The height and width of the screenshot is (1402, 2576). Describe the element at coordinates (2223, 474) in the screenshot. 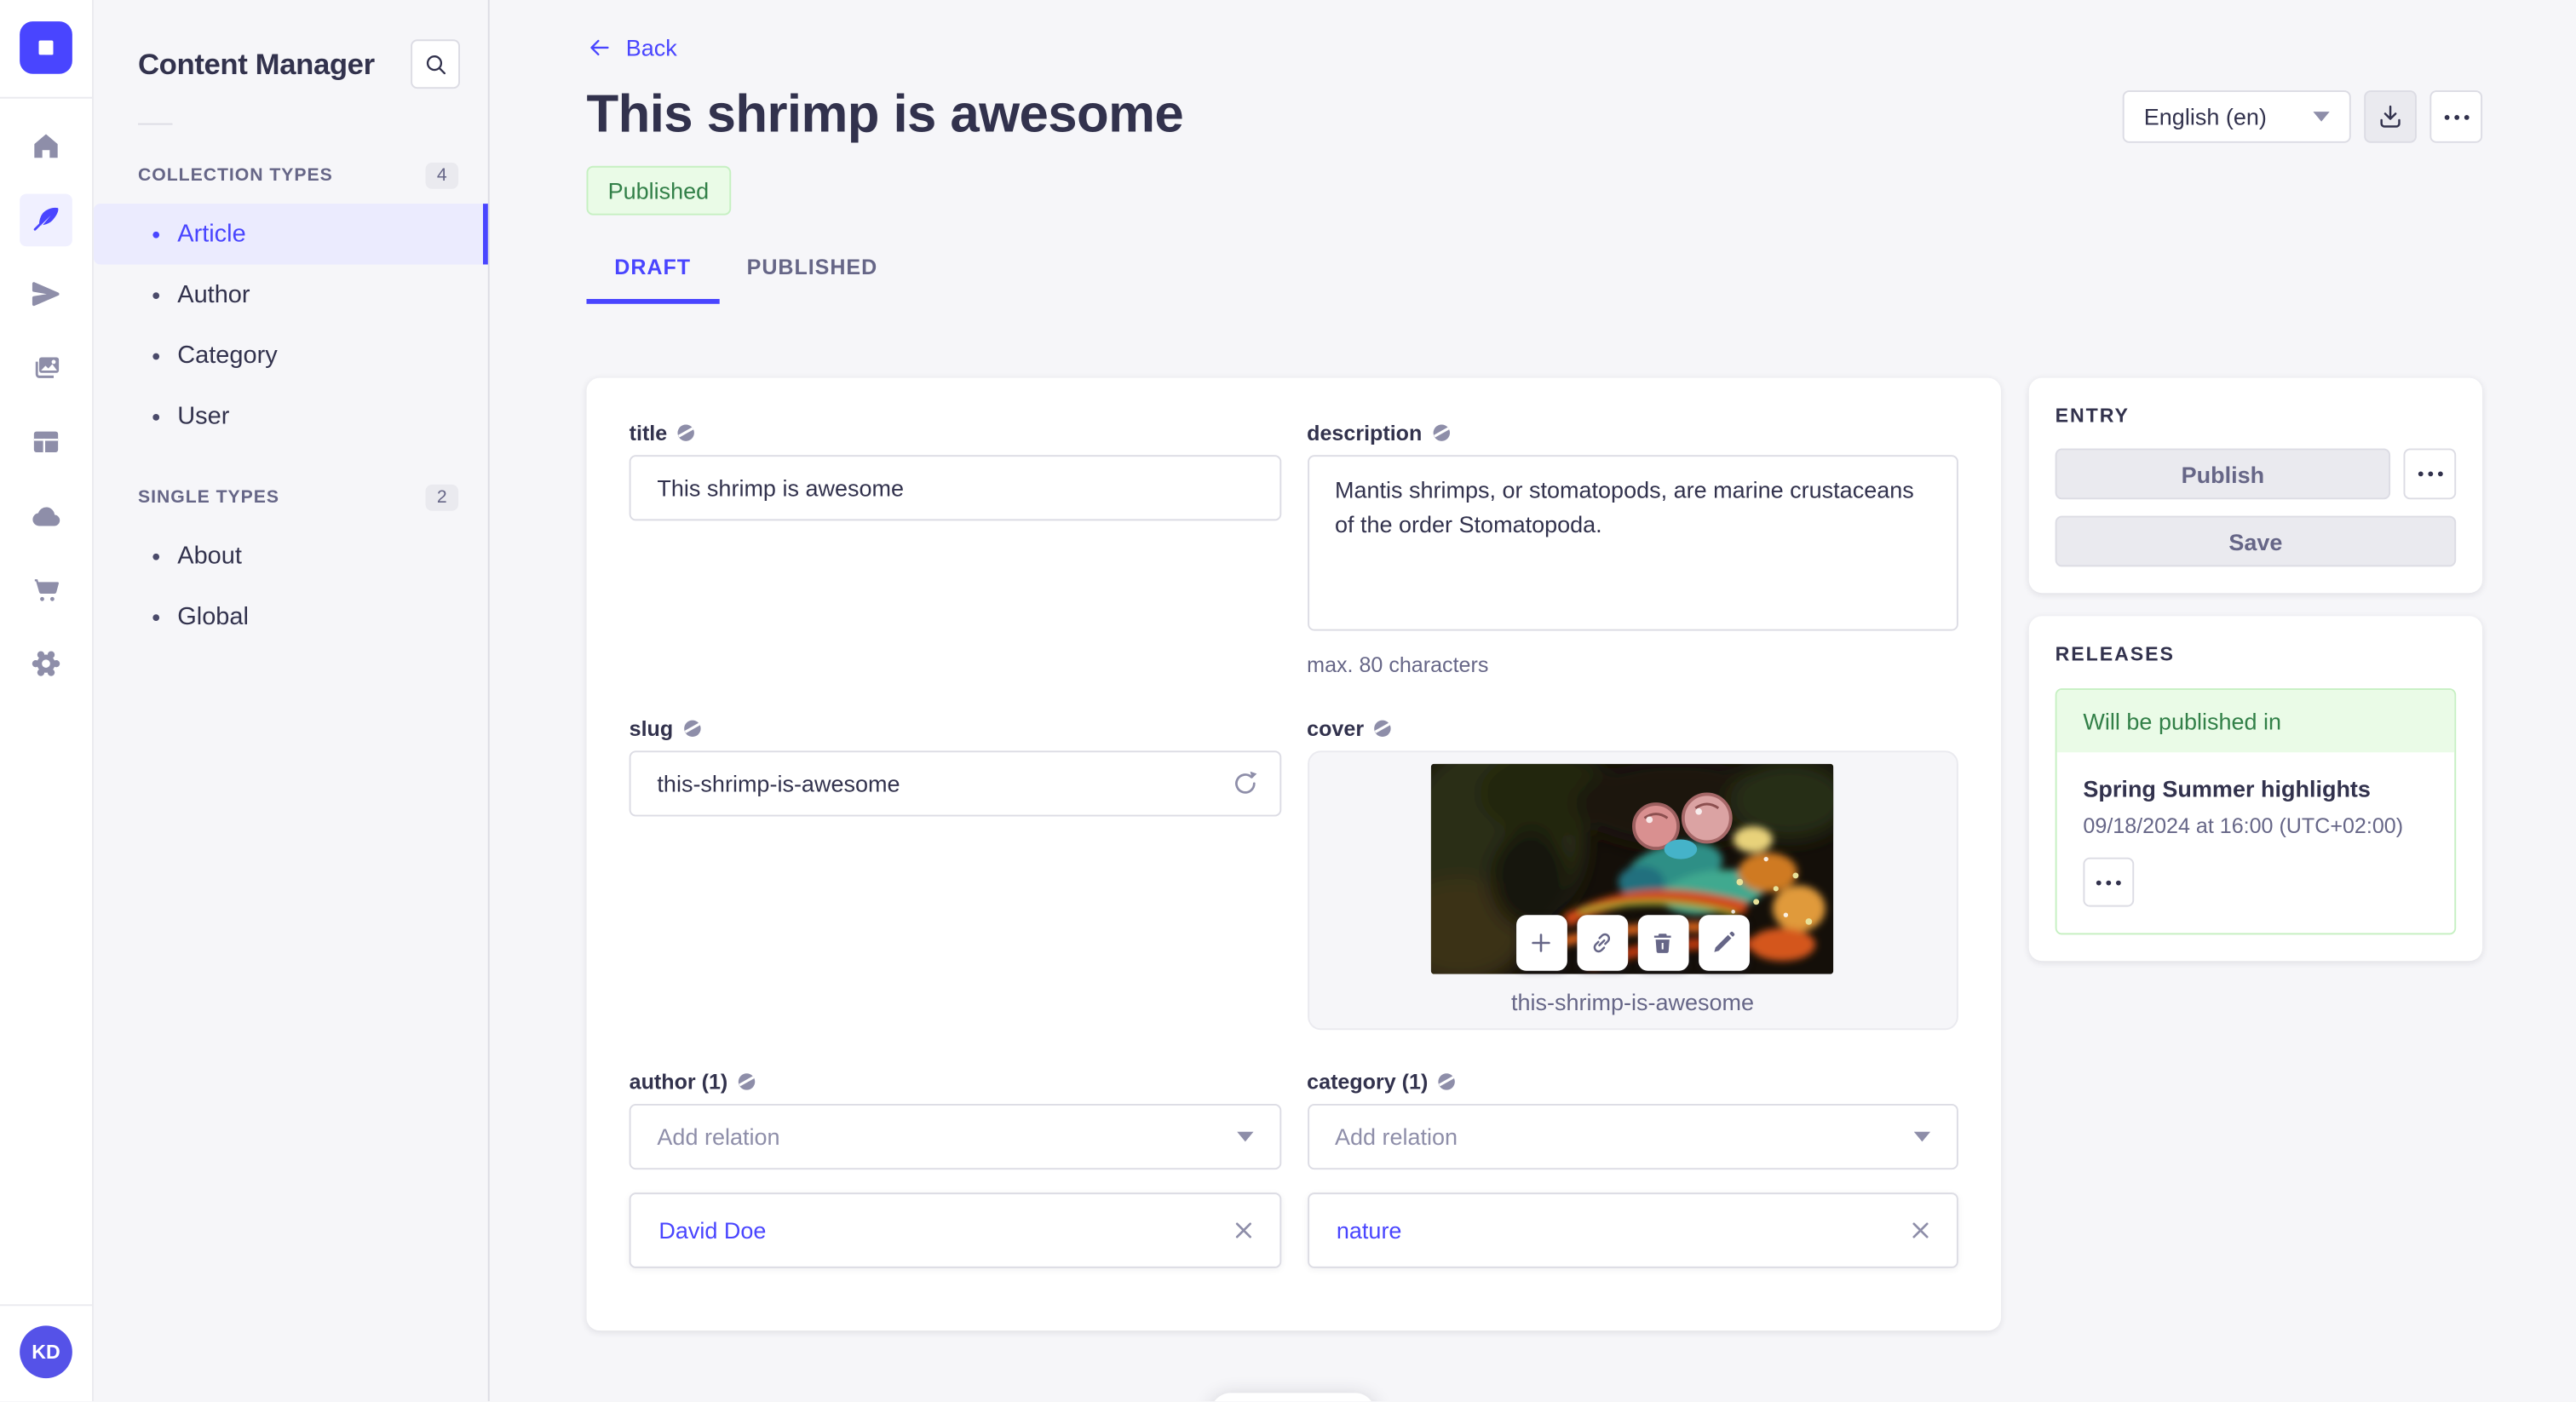

I see `publish-button: Publish` at that location.